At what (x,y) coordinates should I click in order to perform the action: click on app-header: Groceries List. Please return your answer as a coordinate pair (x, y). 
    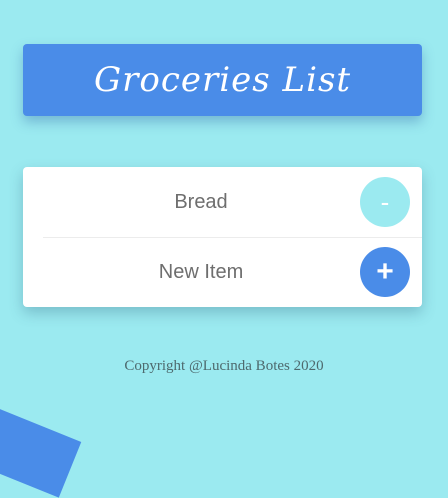
    Looking at the image, I should click on (222, 80).